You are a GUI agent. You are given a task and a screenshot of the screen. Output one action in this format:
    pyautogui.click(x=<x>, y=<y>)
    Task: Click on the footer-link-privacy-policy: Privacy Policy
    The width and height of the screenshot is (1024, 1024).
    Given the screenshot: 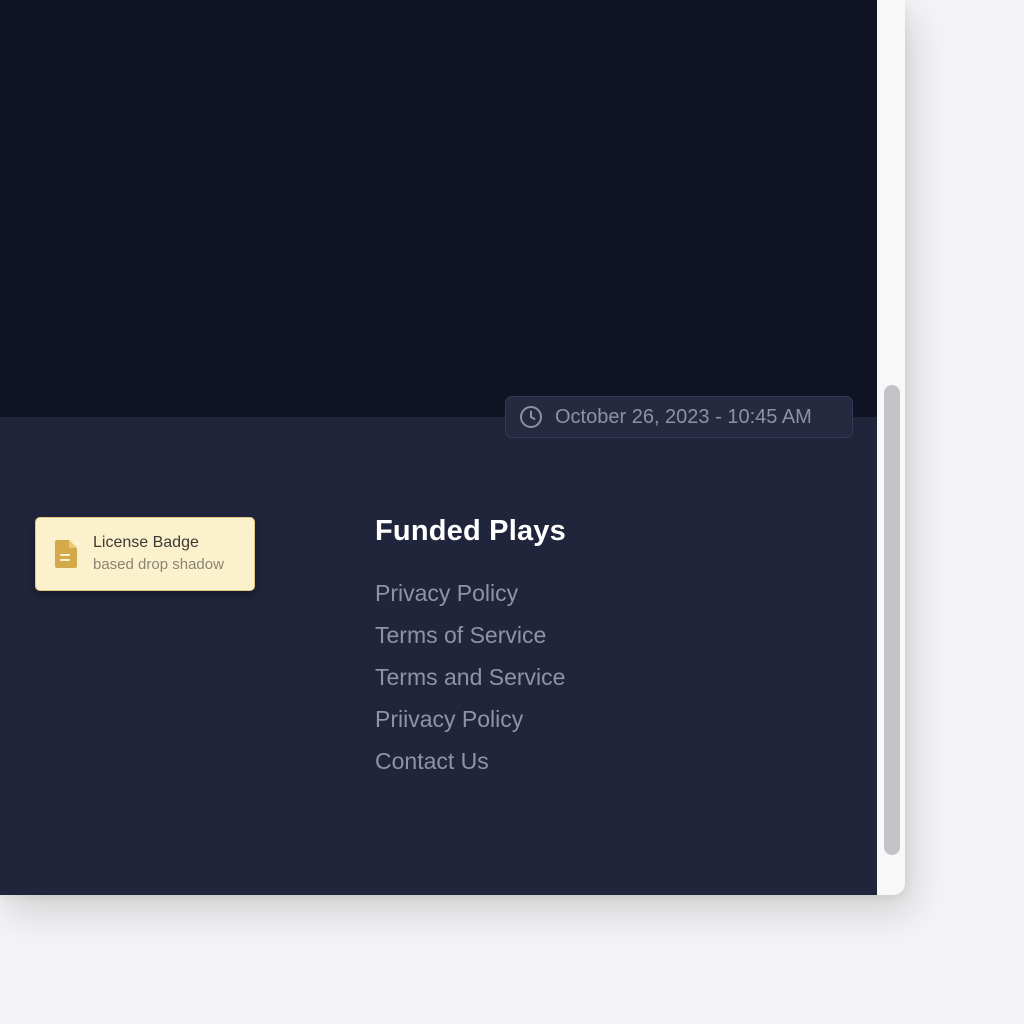 What is the action you would take?
    pyautogui.click(x=470, y=599)
    